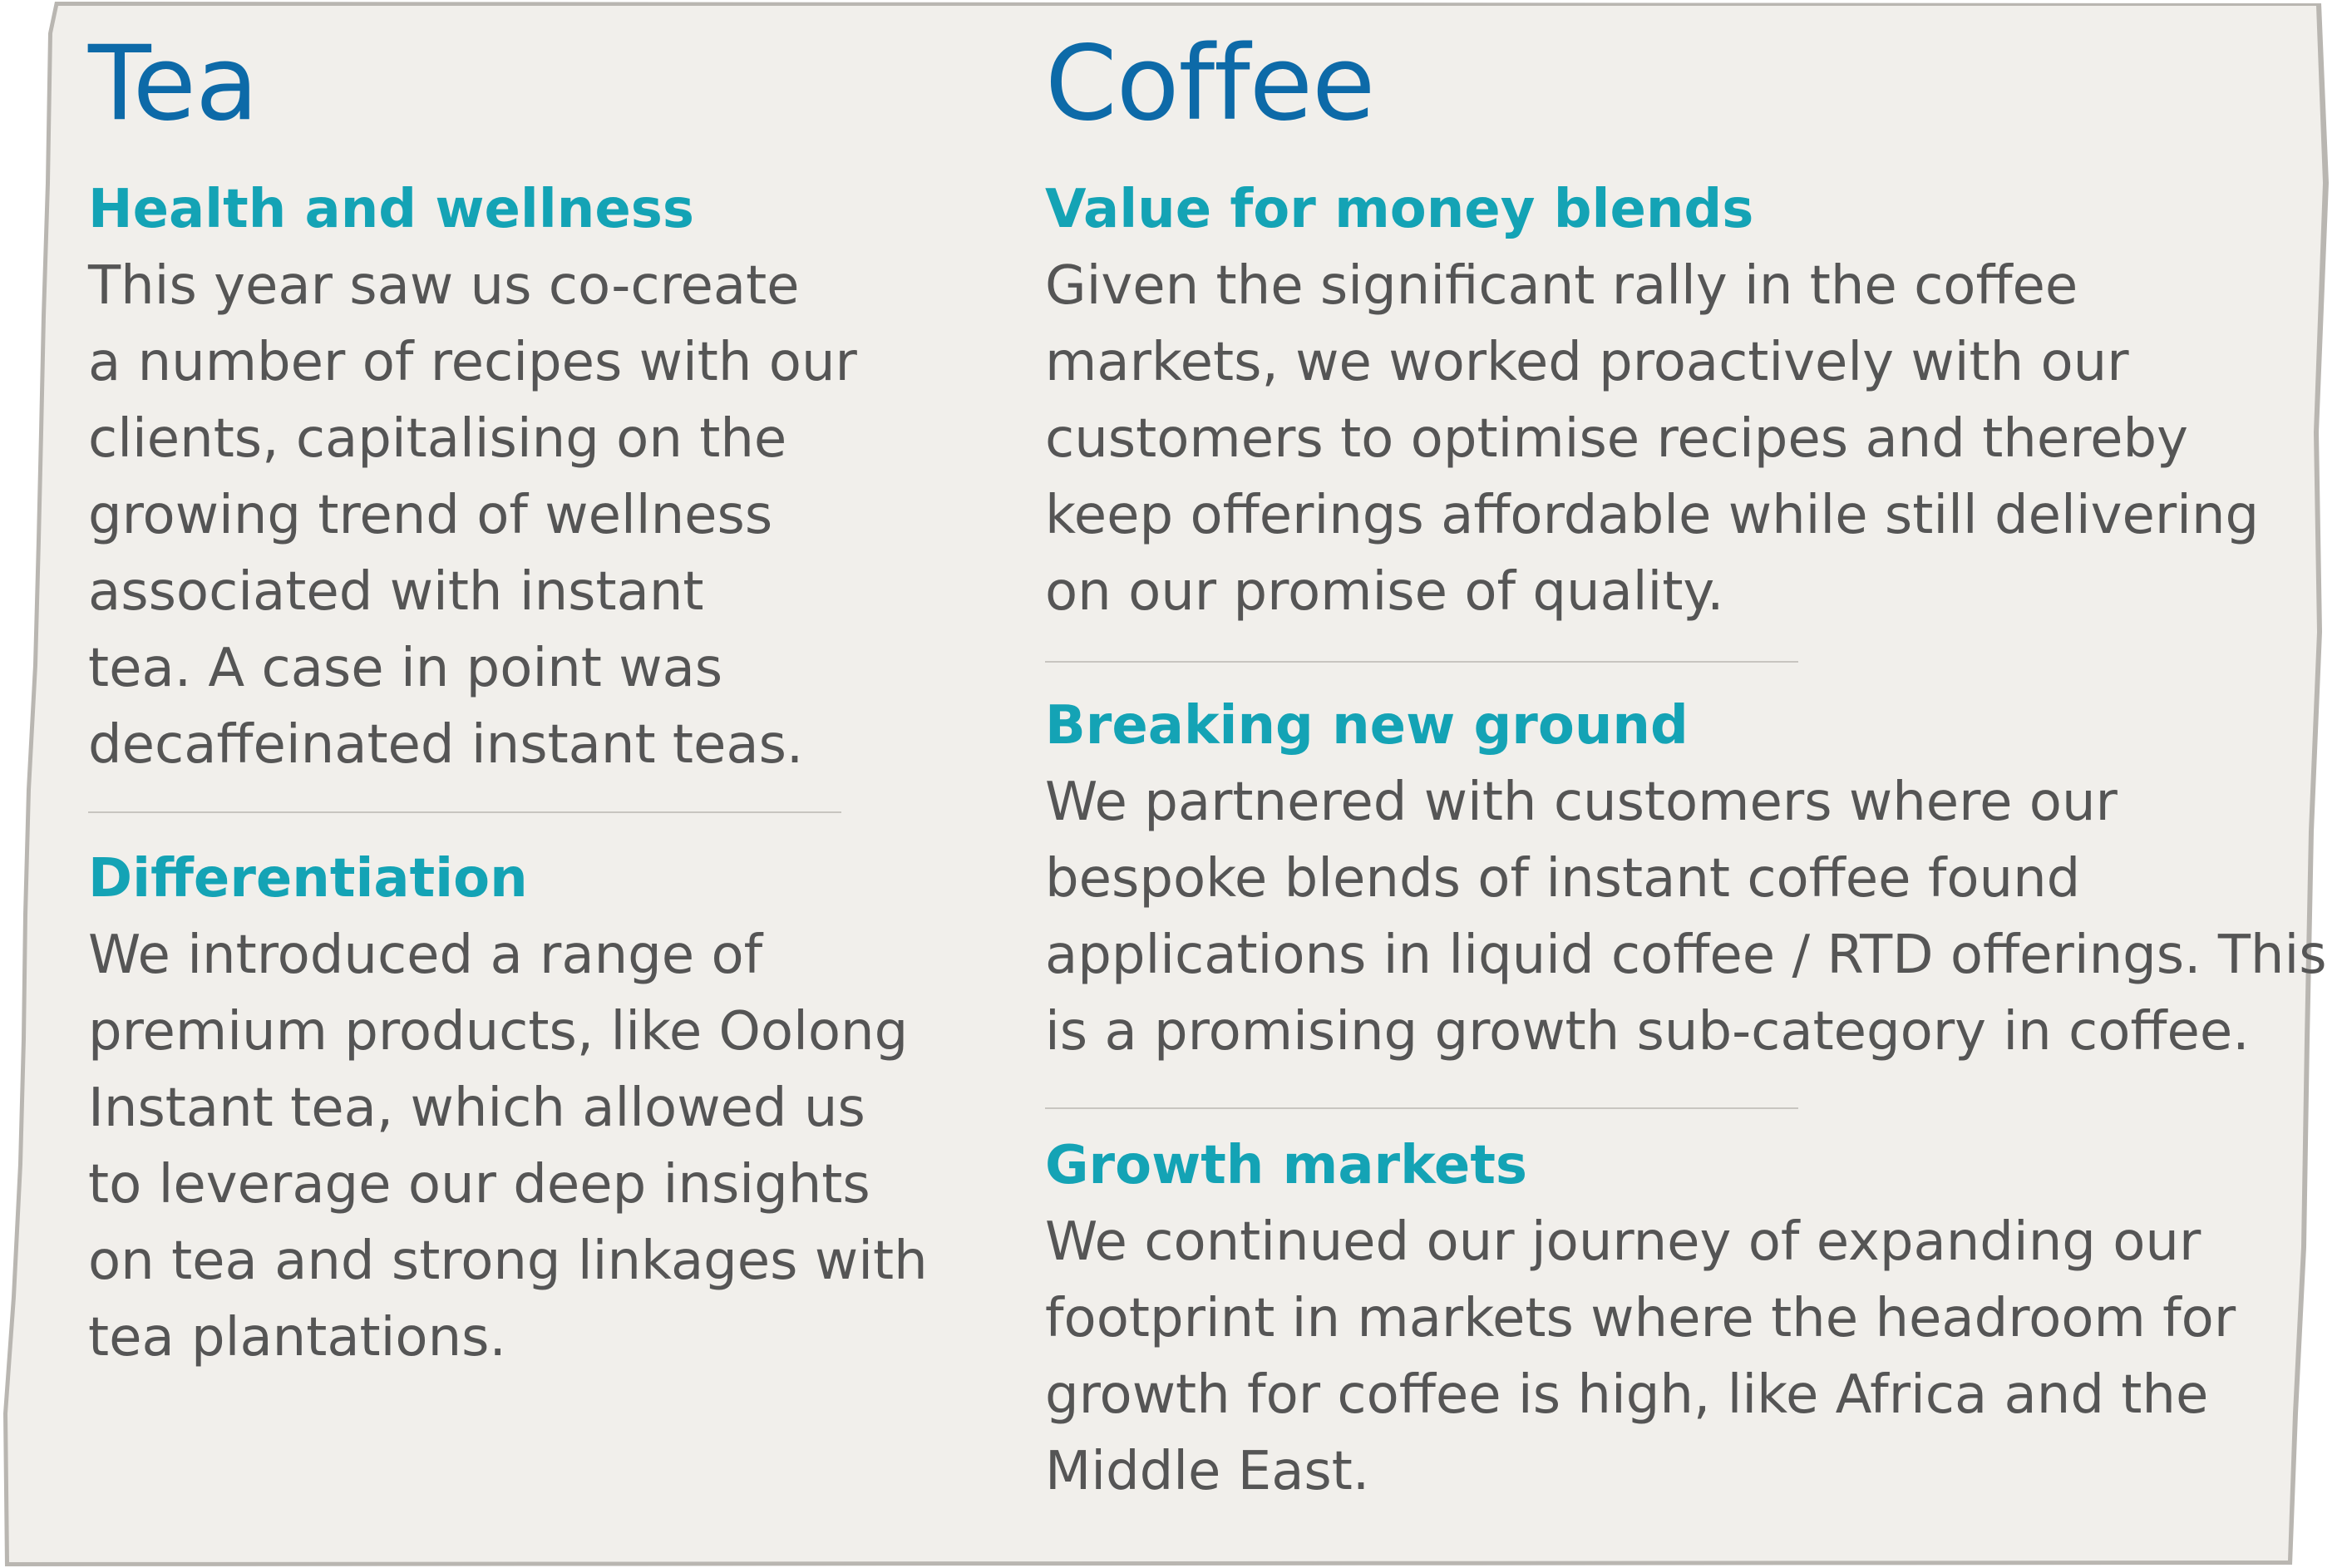  What do you see at coordinates (446, 745) in the screenshot?
I see `body-line: decaffeinated instant teas.` at bounding box center [446, 745].